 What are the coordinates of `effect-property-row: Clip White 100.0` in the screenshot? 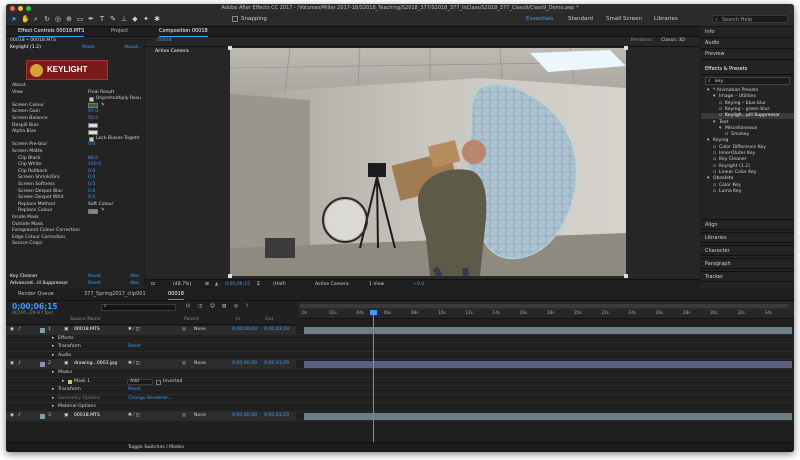 It's located at (75, 165).